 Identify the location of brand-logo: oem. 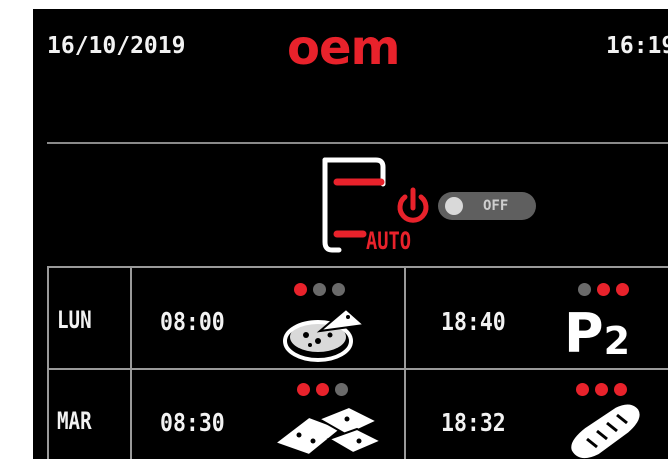
(344, 48).